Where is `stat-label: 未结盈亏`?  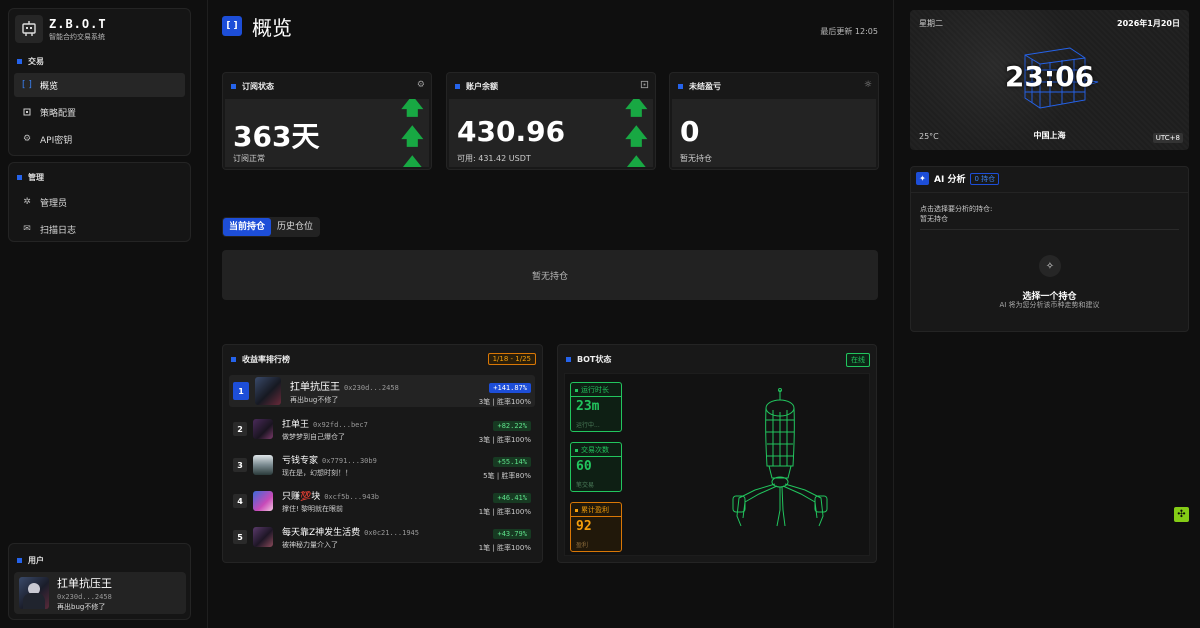 stat-label: 未结盈亏 is located at coordinates (699, 86).